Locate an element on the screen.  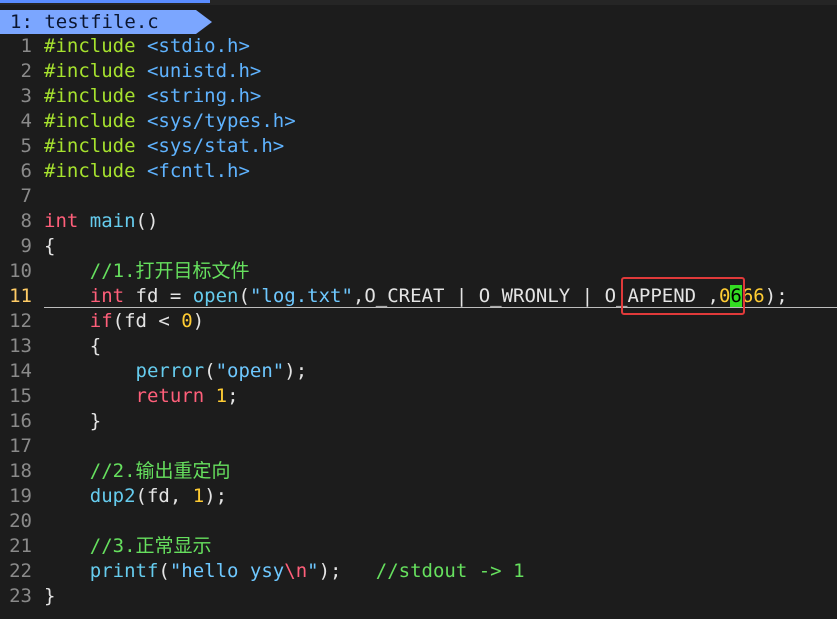
code-line: 4 #include <sys/types.h> is located at coordinates (418, 121).